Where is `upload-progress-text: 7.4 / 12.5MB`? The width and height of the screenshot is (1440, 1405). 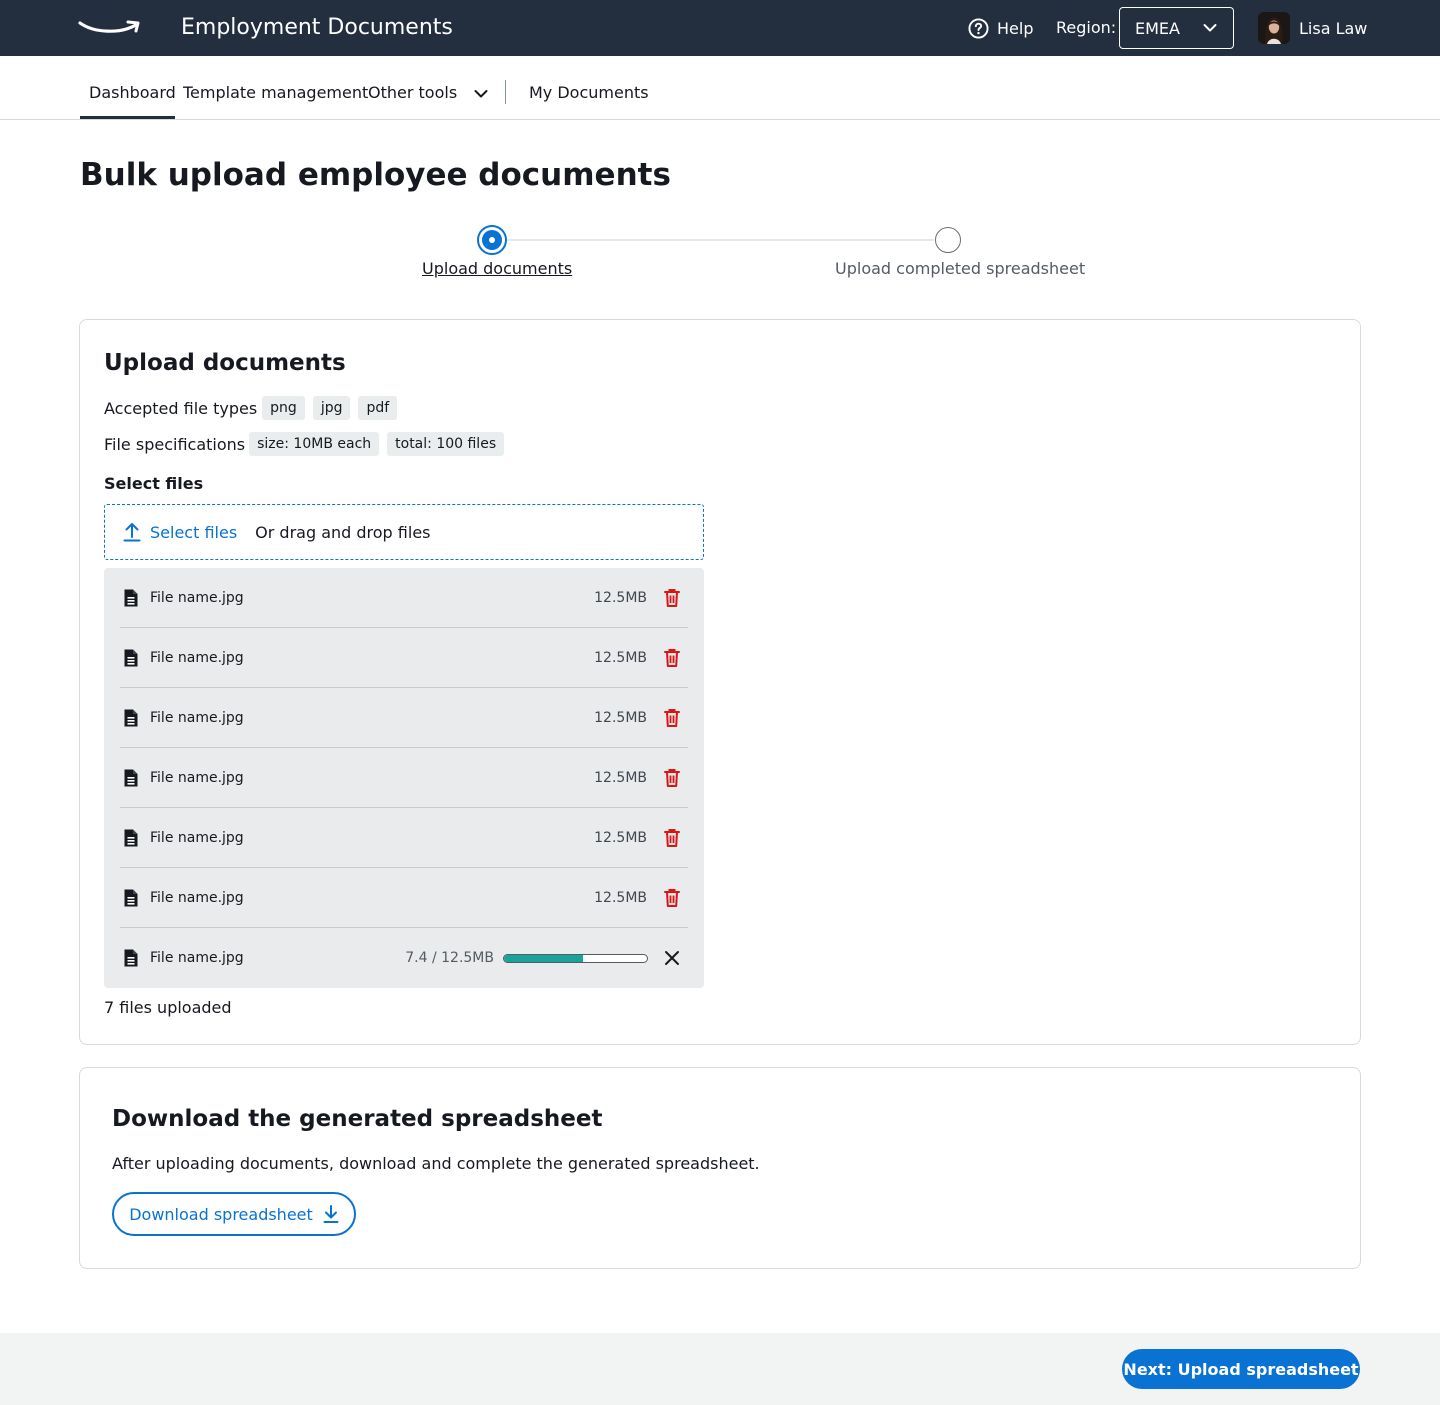 upload-progress-text: 7.4 / 12.5MB is located at coordinates (449, 958).